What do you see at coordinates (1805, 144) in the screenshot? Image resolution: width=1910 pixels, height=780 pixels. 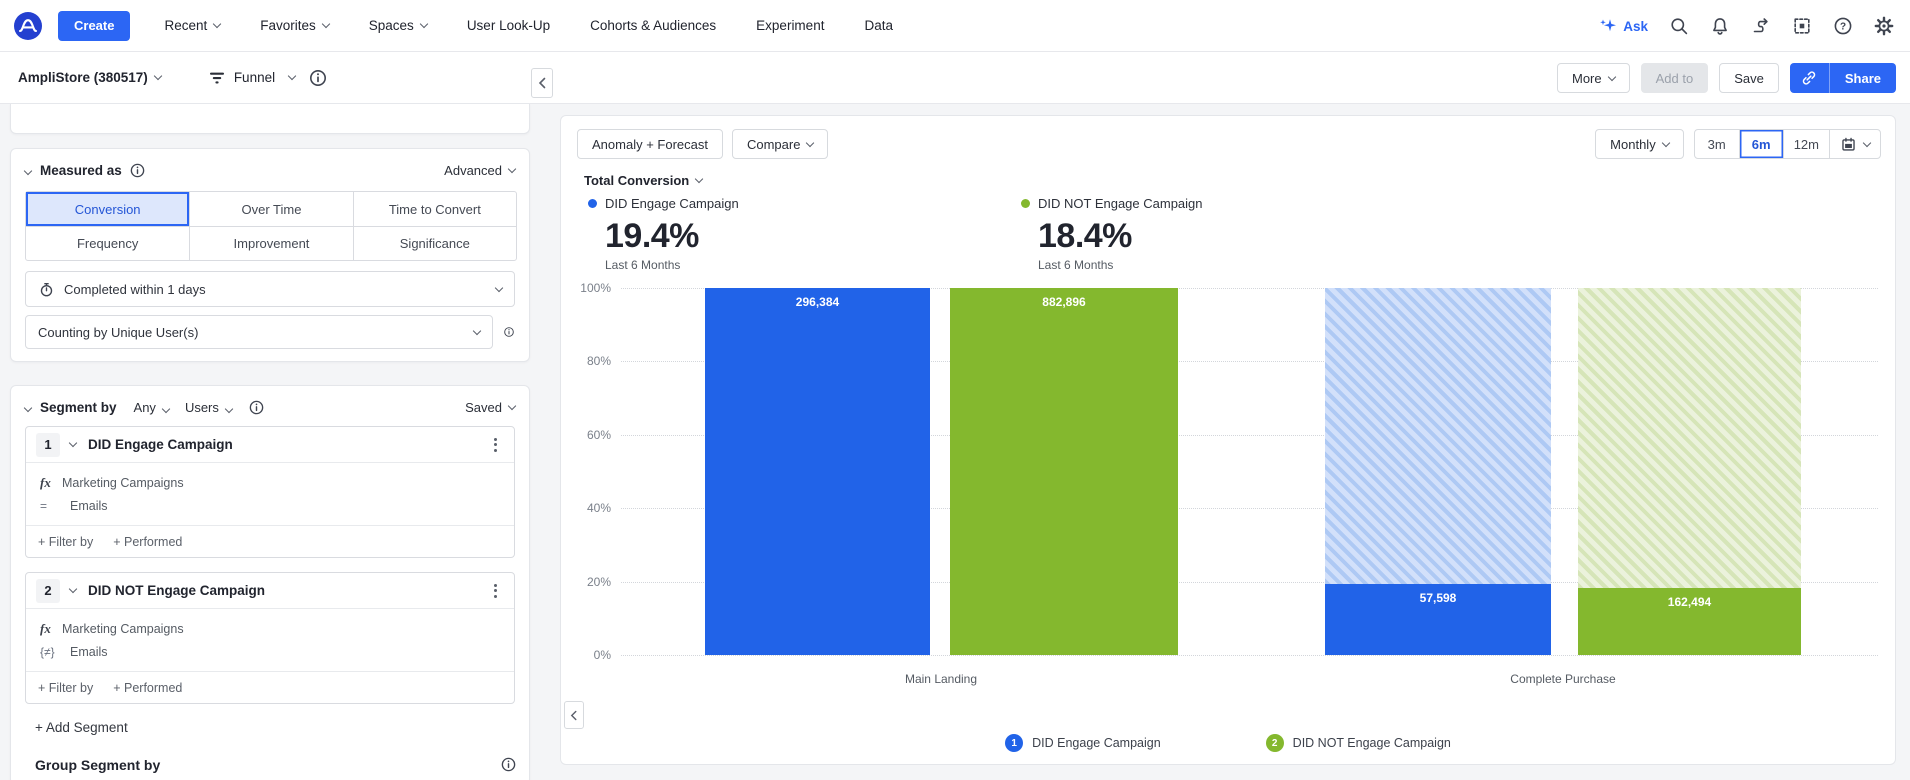 I see `range-12m-button: 12m` at bounding box center [1805, 144].